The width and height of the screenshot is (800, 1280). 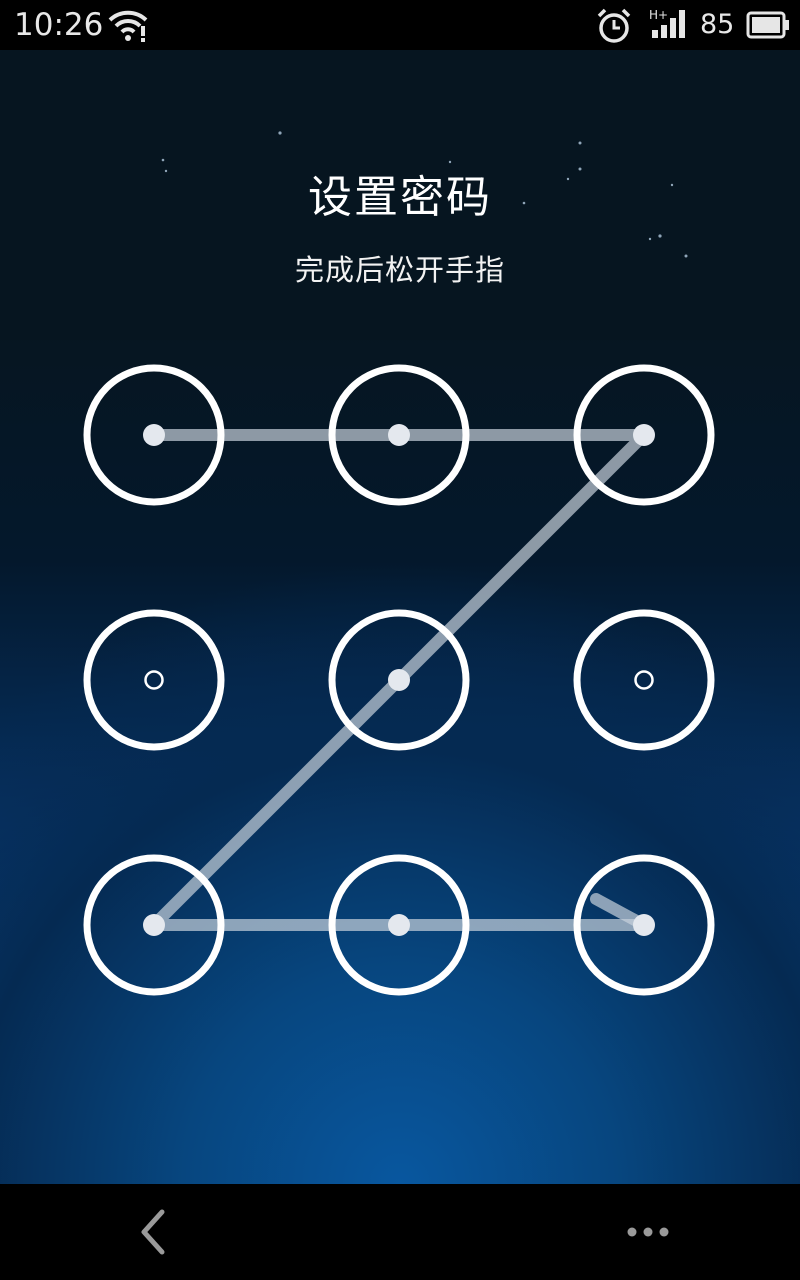 What do you see at coordinates (400, 25) in the screenshot?
I see `status-bar: 10:26 H+ 85` at bounding box center [400, 25].